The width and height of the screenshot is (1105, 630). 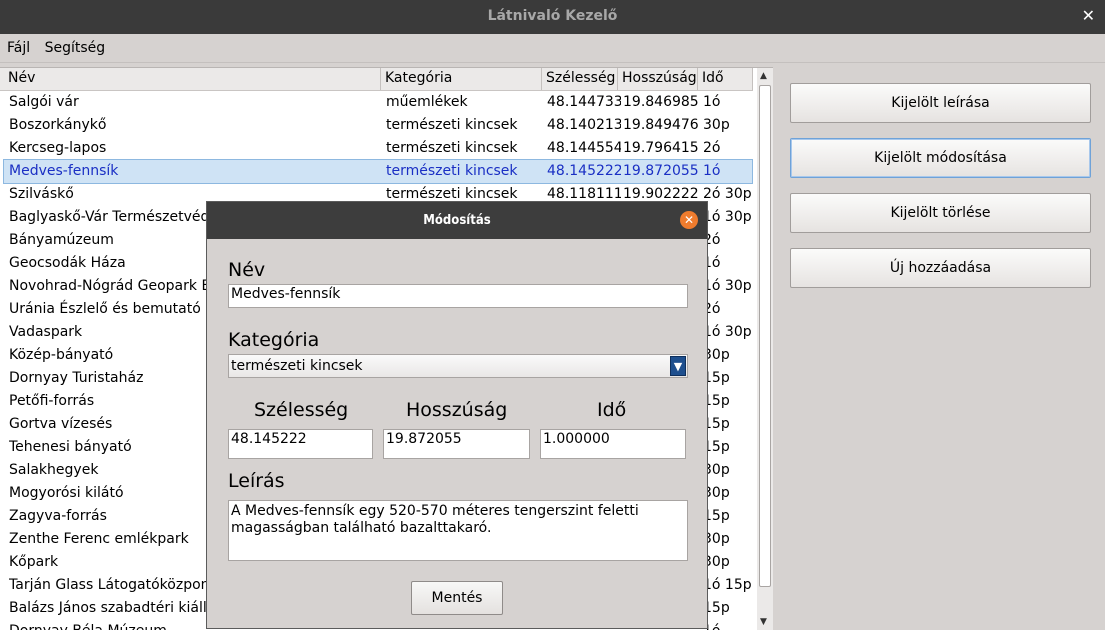 What do you see at coordinates (727, 585) in the screenshot?
I see `cell-time: 1ó 15p` at bounding box center [727, 585].